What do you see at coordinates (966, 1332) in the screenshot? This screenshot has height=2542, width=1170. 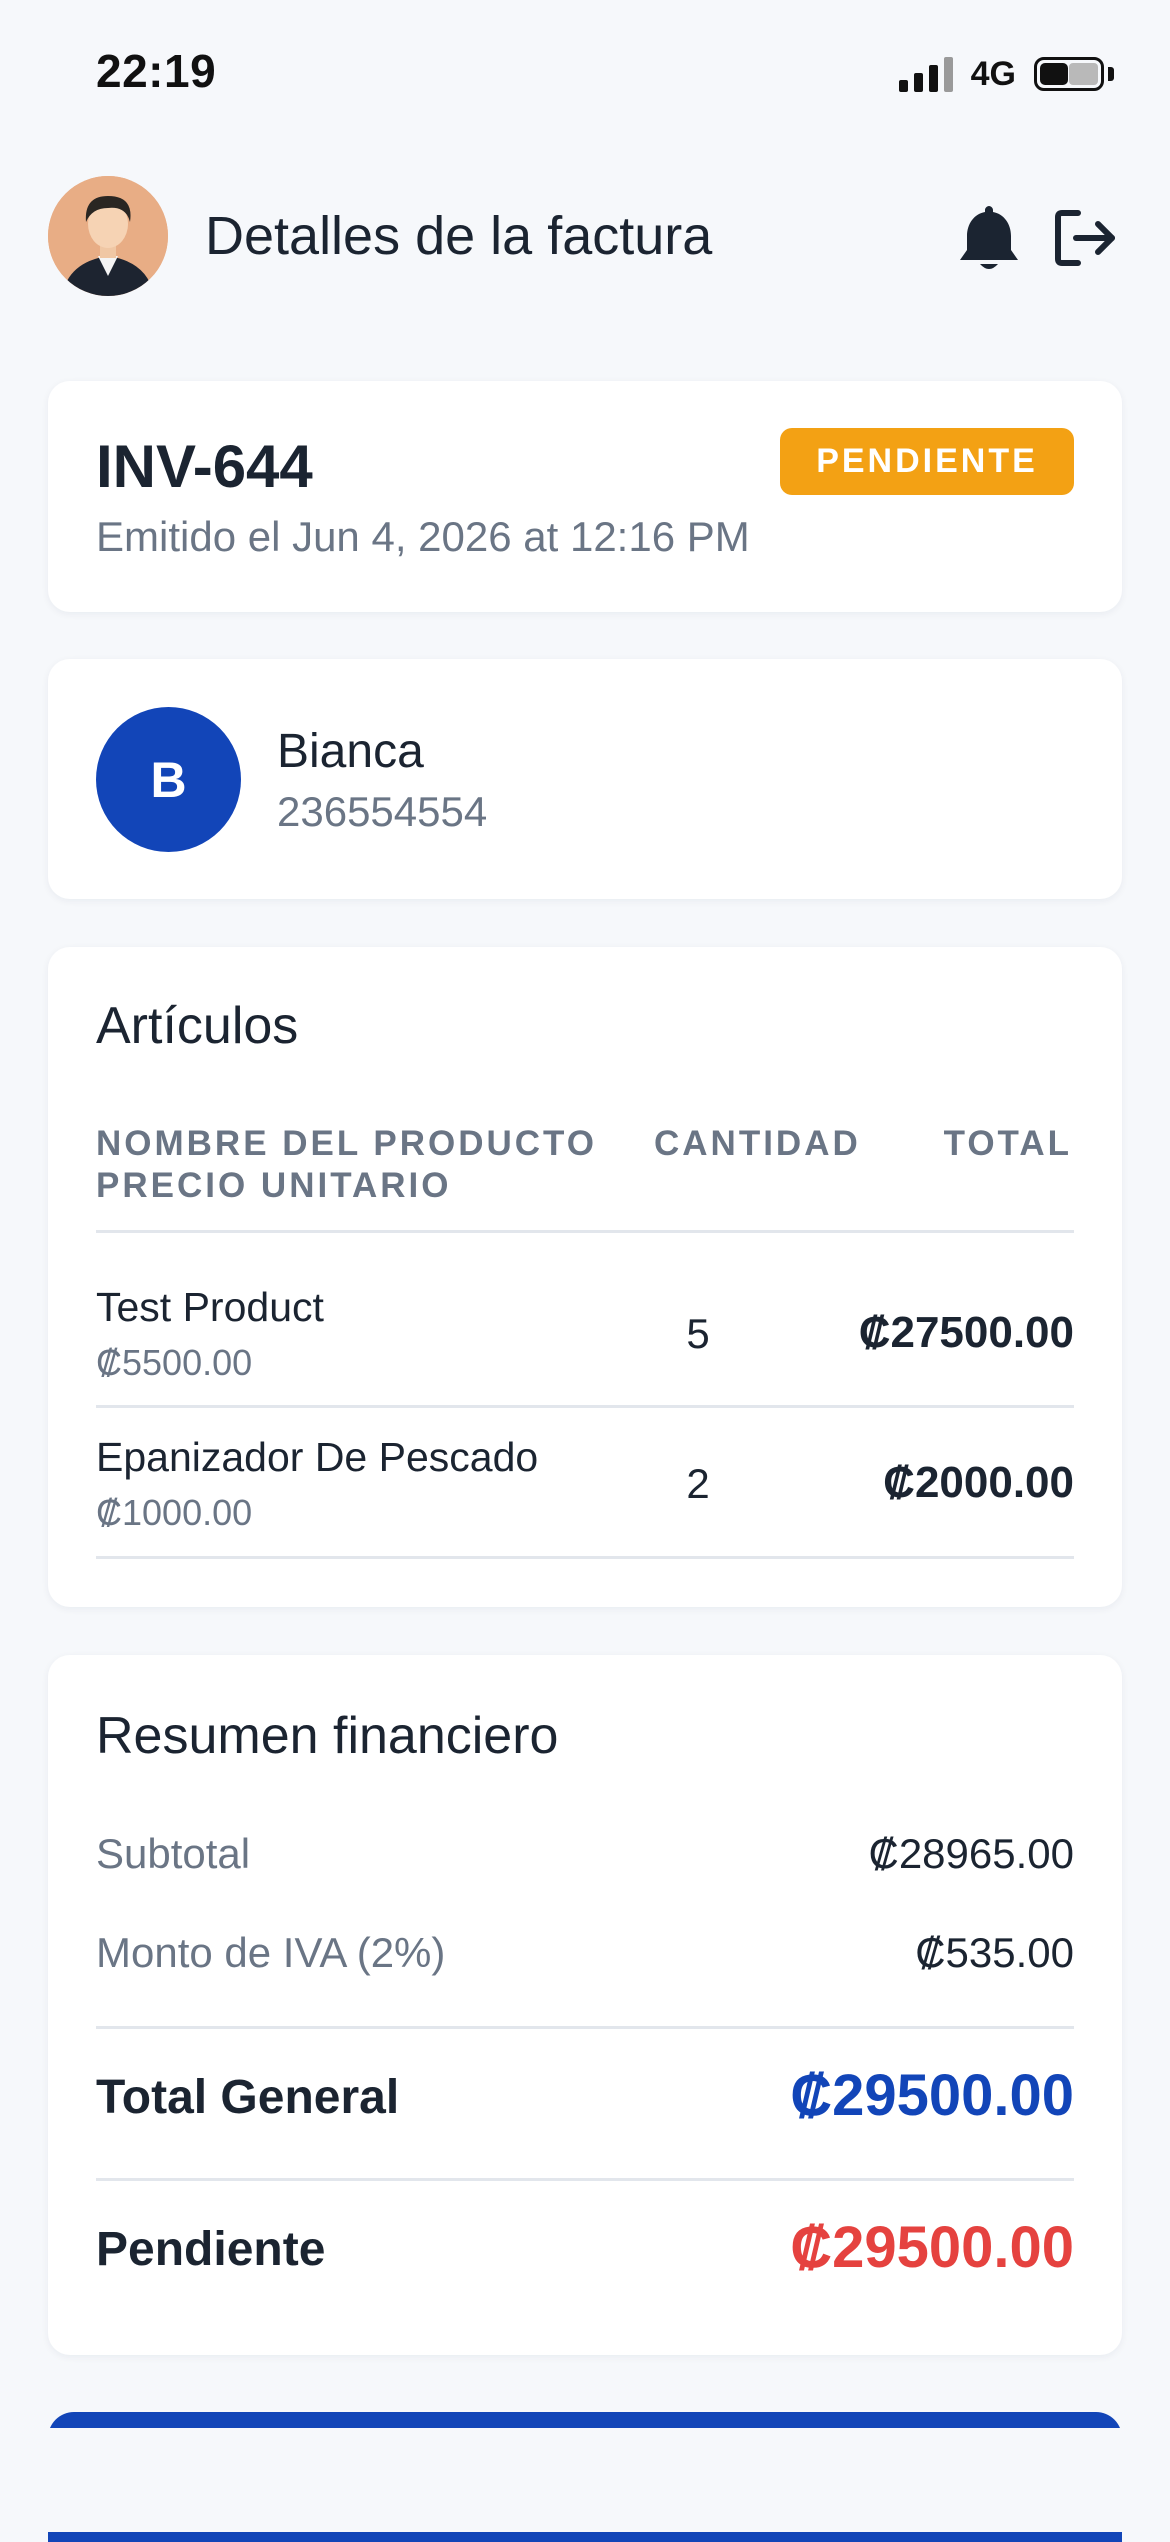 I see `item-total: ₡27500.00` at bounding box center [966, 1332].